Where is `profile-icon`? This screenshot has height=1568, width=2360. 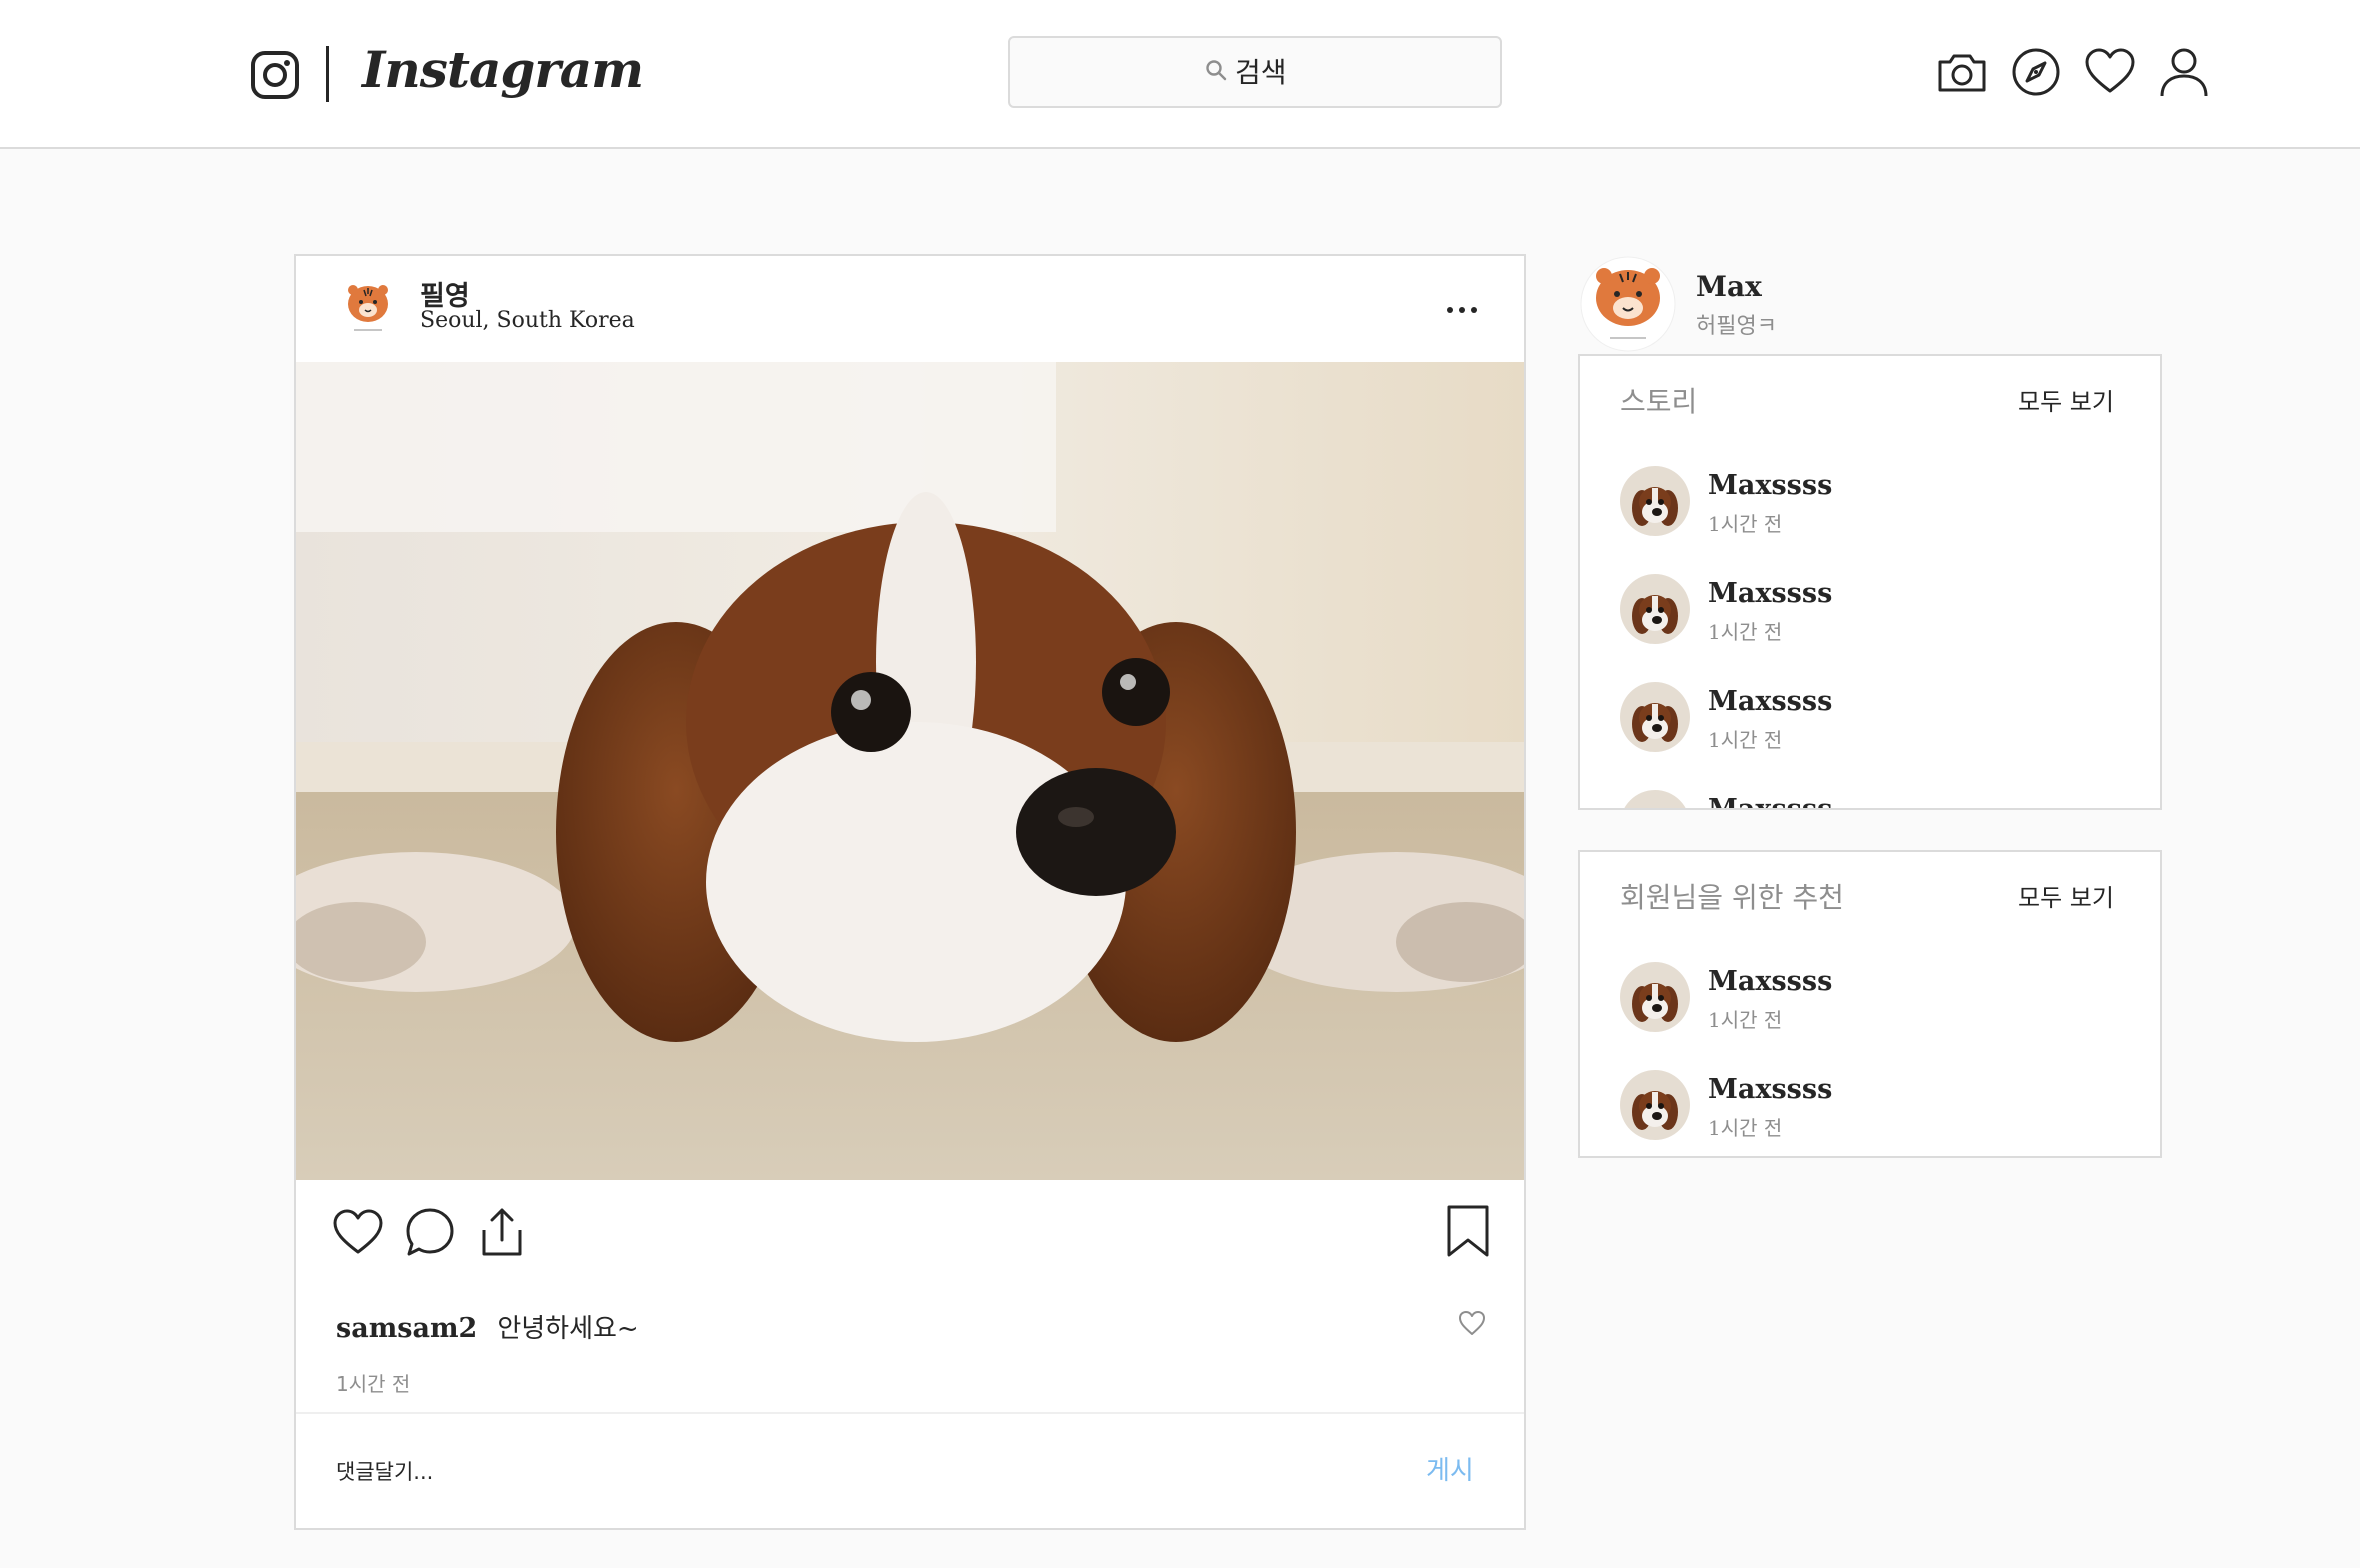
profile-icon is located at coordinates (2184, 72).